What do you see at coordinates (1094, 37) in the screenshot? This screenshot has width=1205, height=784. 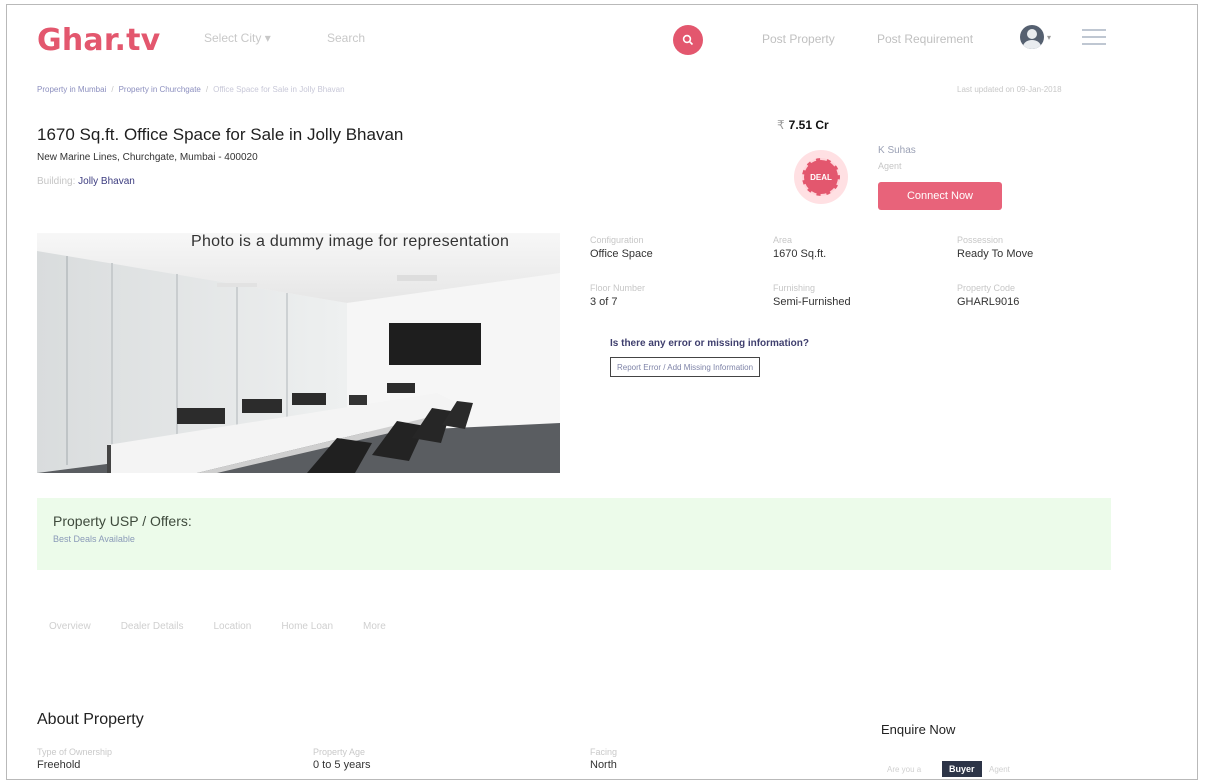 I see `hamburger-menu-icon` at bounding box center [1094, 37].